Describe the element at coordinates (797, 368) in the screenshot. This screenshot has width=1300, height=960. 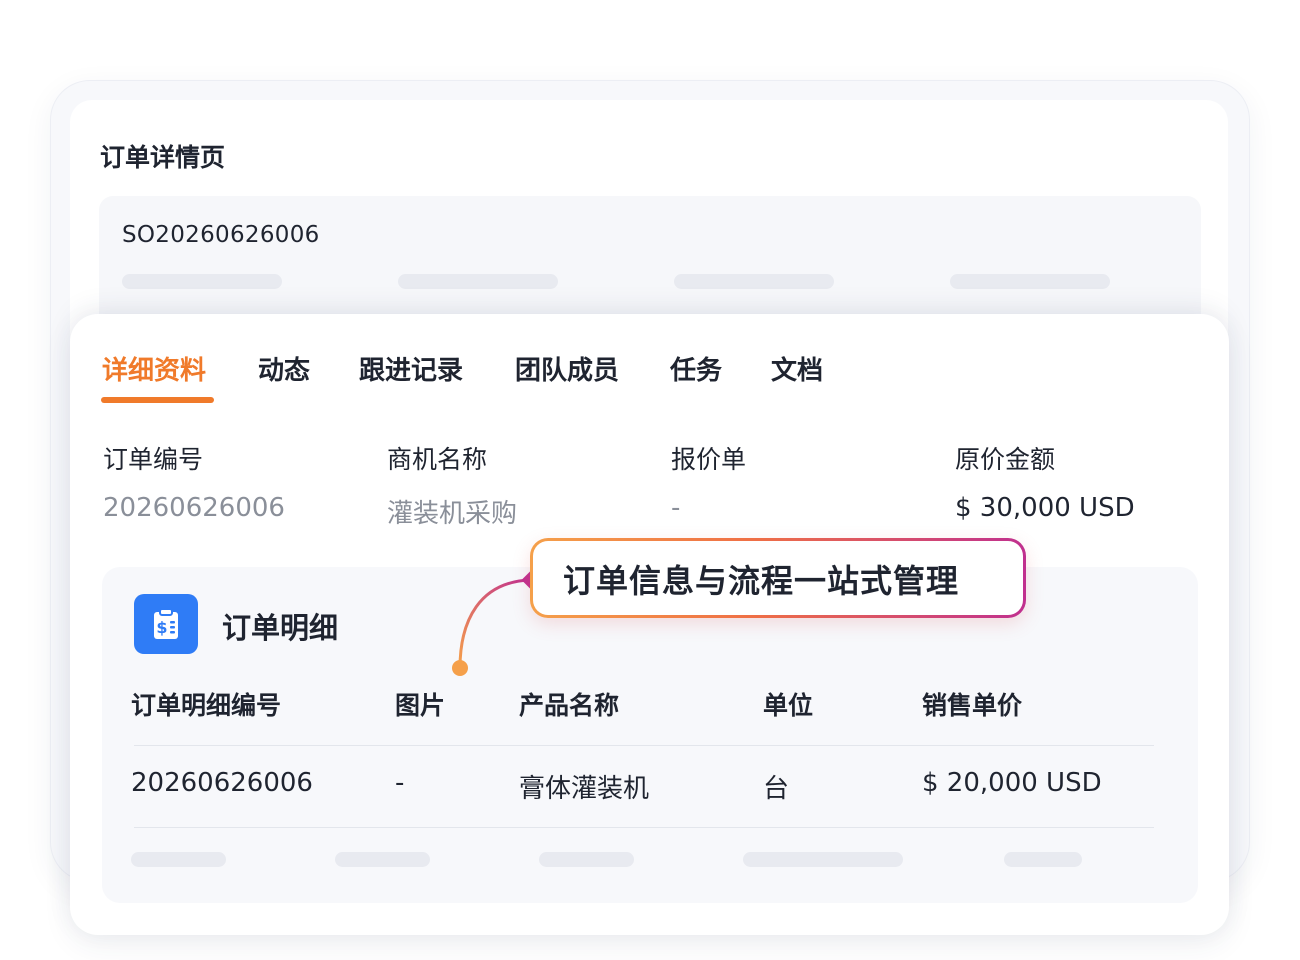
I see `tab-documents: 文档` at that location.